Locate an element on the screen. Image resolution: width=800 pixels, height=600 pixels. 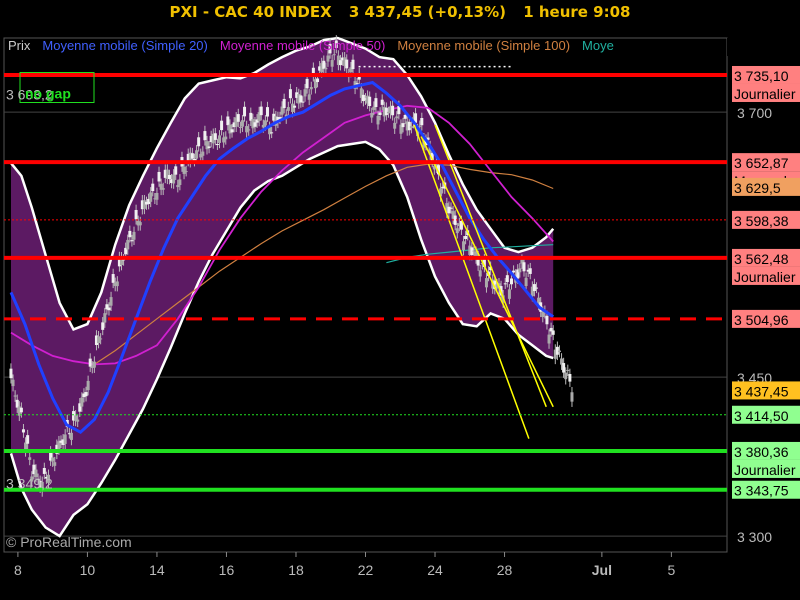
legend-item: Prix is located at coordinates (19, 45).